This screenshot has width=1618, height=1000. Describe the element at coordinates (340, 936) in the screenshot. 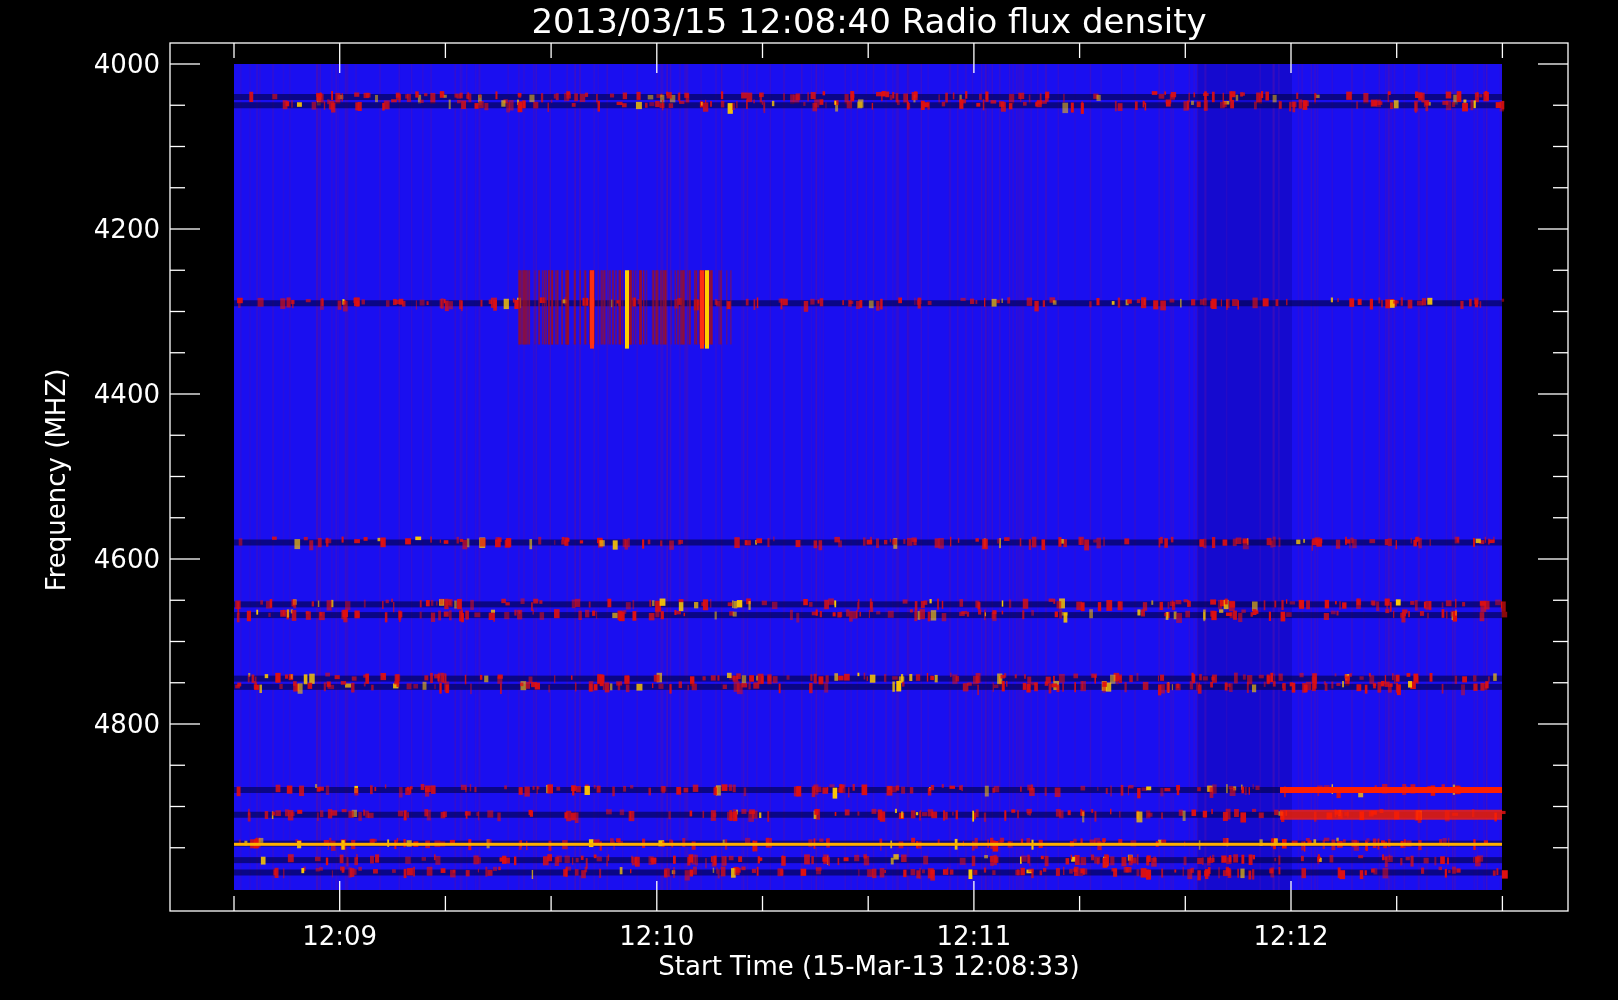

I see `x-tick-label: 12:09` at that location.